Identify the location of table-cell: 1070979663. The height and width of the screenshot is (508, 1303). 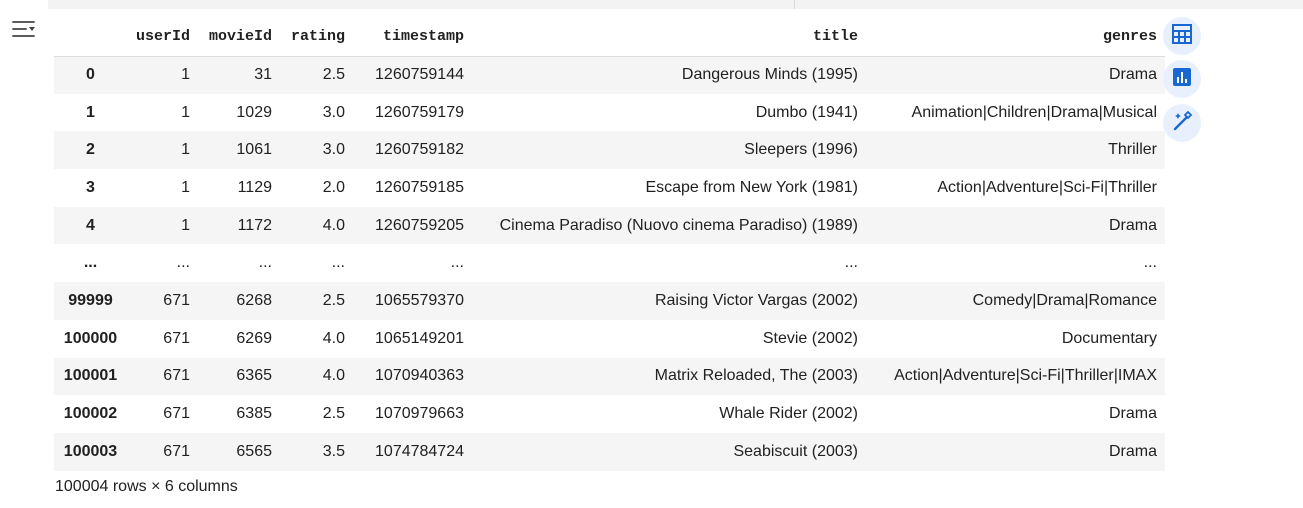
(419, 414).